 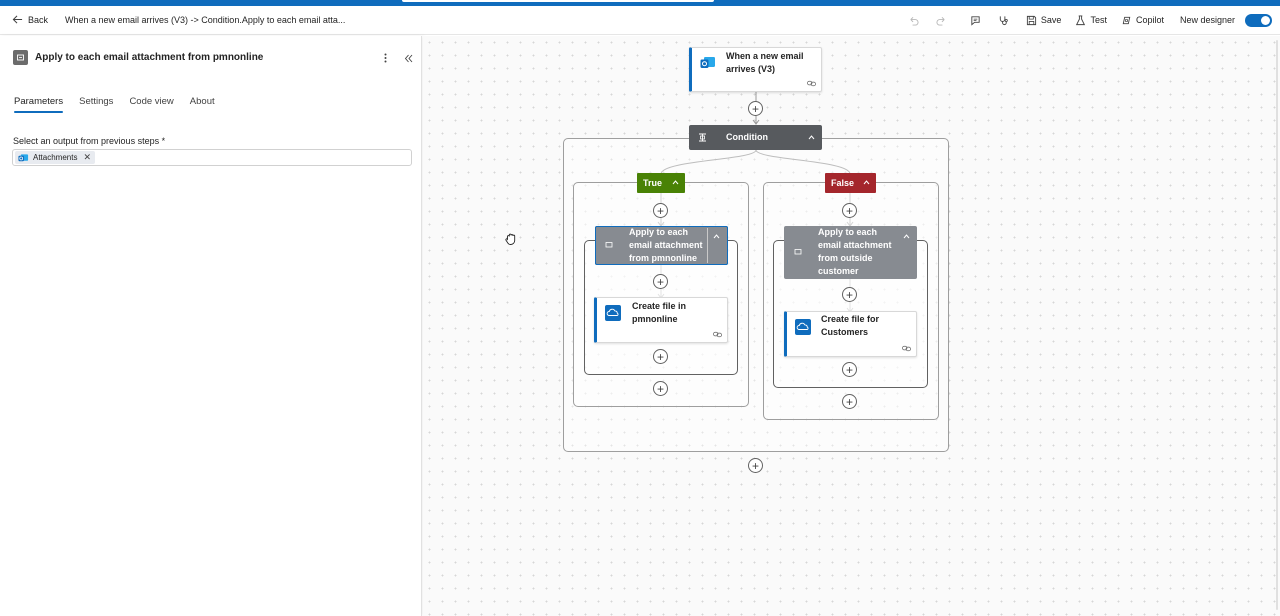 What do you see at coordinates (1098, 20) in the screenshot?
I see `test-label: Test` at bounding box center [1098, 20].